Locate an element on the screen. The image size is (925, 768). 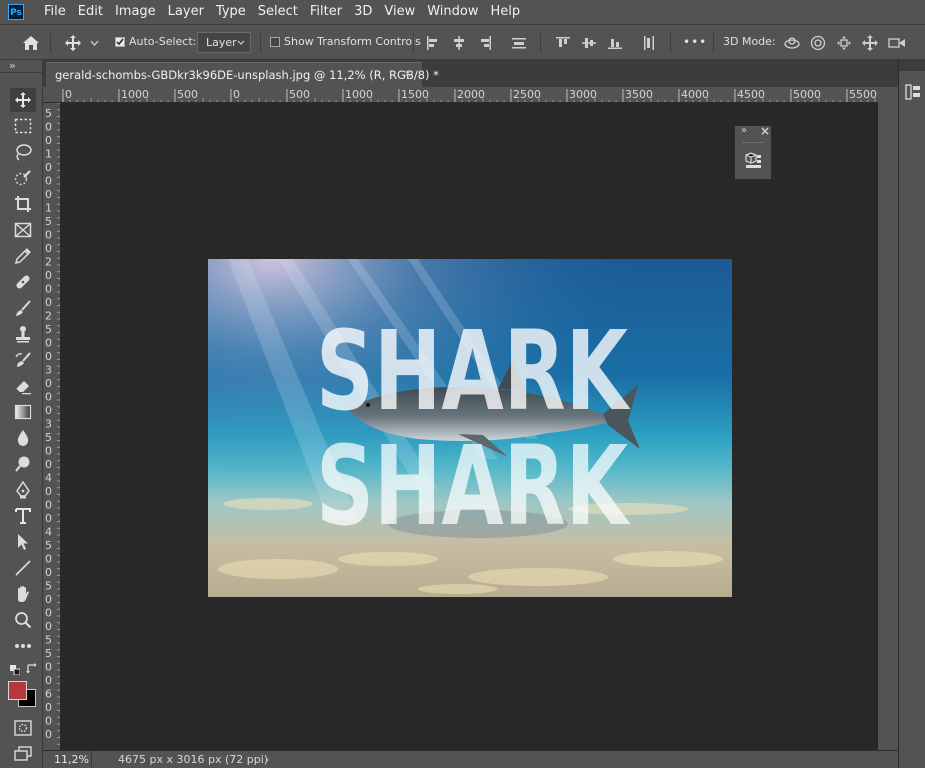
zoom-level-field: 11,2% is located at coordinates (72, 759).